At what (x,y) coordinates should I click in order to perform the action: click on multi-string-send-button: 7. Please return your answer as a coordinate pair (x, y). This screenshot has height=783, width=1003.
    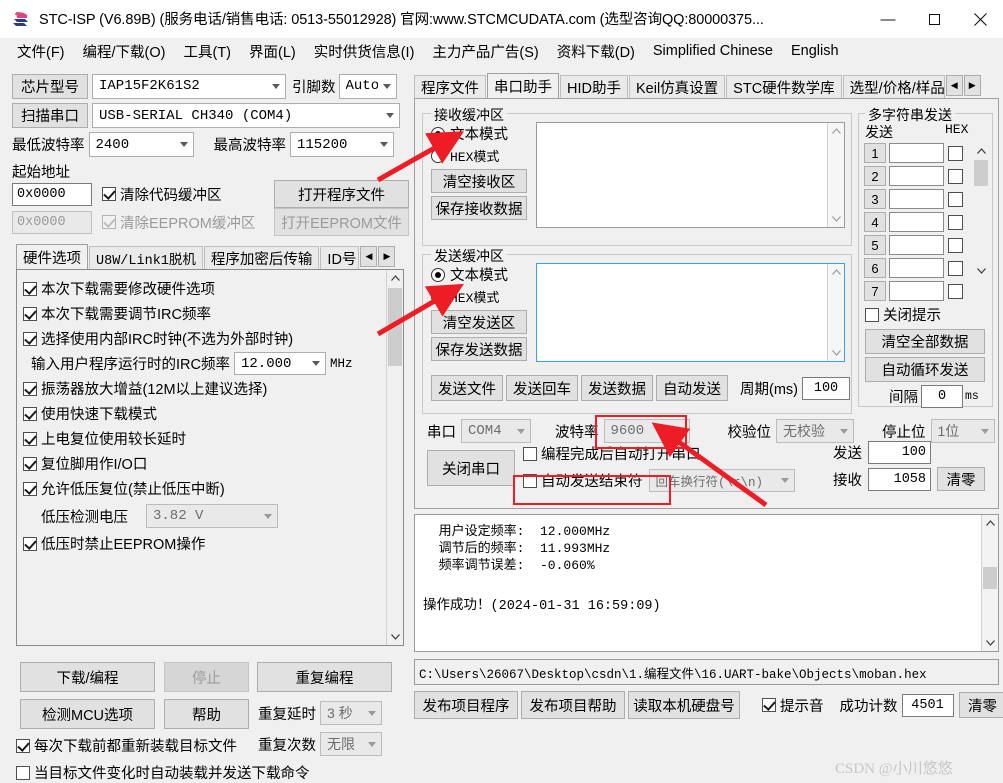
    Looking at the image, I should click on (875, 291).